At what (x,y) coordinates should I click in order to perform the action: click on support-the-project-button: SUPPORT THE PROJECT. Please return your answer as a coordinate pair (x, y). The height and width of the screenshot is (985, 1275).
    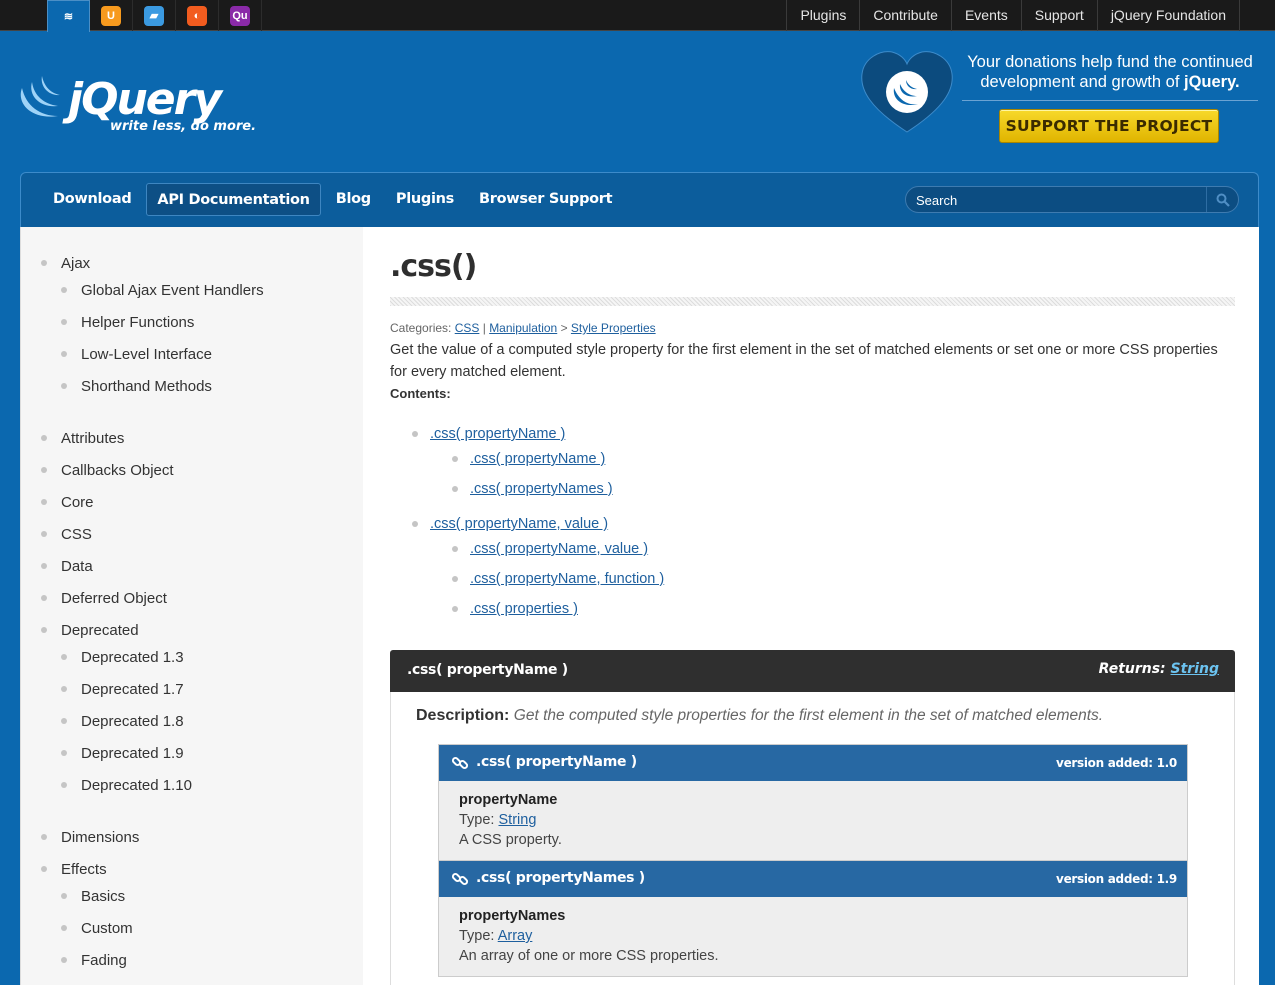
    Looking at the image, I should click on (1109, 126).